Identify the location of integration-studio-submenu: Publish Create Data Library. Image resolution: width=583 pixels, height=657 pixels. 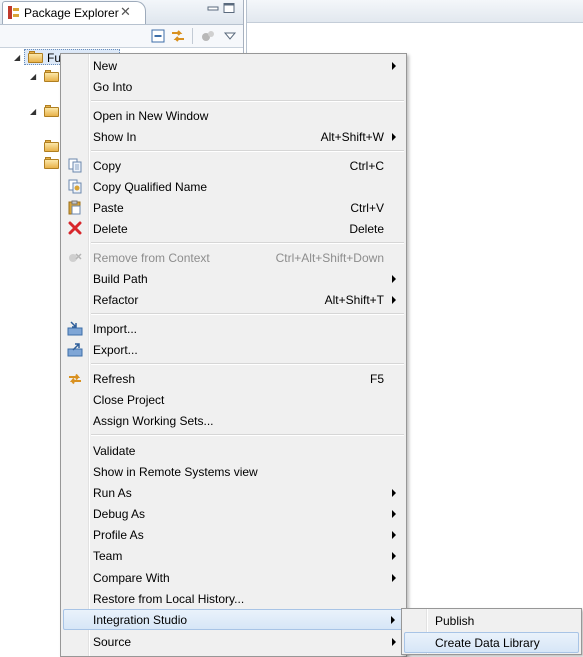
(491, 631).